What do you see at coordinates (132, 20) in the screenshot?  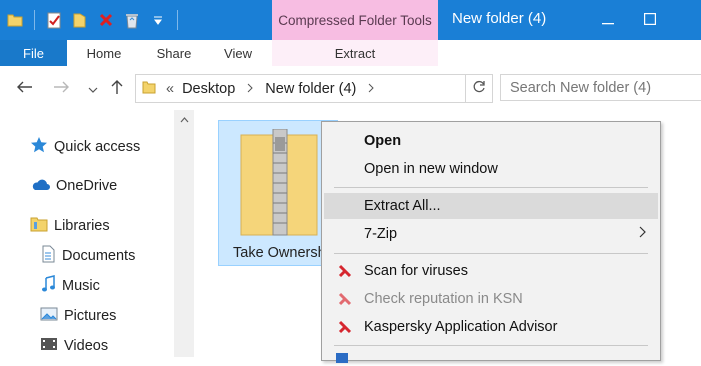 I see `recycle-bin-icon` at bounding box center [132, 20].